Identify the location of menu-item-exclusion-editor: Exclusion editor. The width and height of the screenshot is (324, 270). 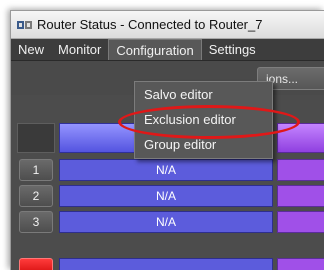
(203, 120).